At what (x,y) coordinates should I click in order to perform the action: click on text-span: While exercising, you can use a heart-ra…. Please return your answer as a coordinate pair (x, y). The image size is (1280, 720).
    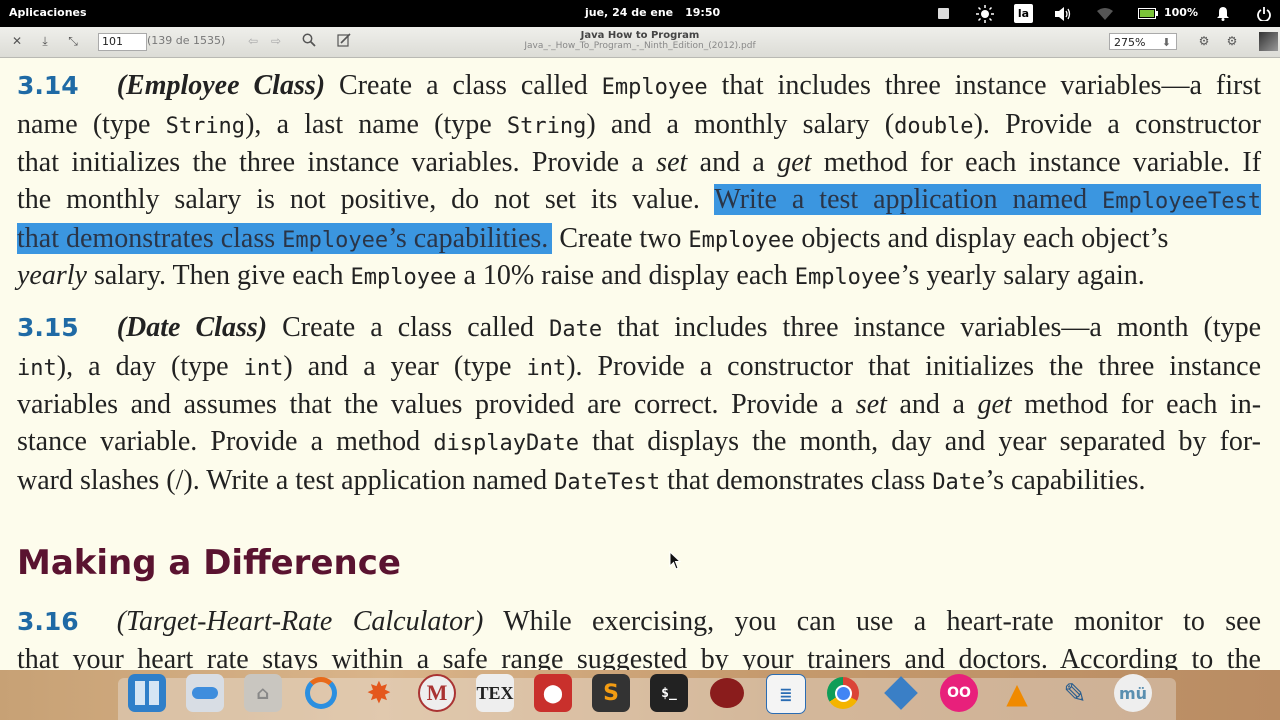
    Looking at the image, I should click on (882, 621).